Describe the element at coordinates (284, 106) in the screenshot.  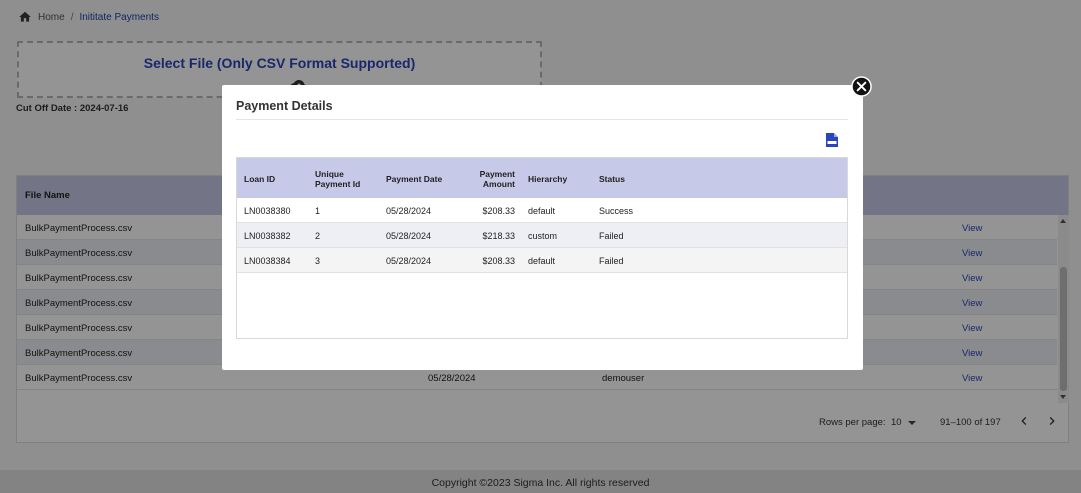
I see `modal-title: Payment Details` at that location.